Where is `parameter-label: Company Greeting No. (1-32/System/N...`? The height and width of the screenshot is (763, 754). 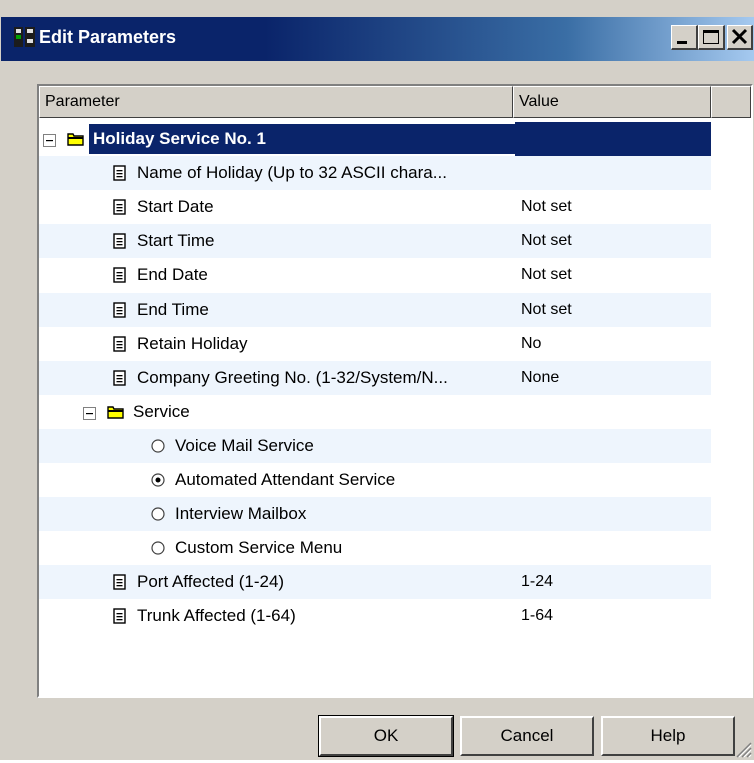 parameter-label: Company Greeting No. (1-32/System/N... is located at coordinates (292, 377).